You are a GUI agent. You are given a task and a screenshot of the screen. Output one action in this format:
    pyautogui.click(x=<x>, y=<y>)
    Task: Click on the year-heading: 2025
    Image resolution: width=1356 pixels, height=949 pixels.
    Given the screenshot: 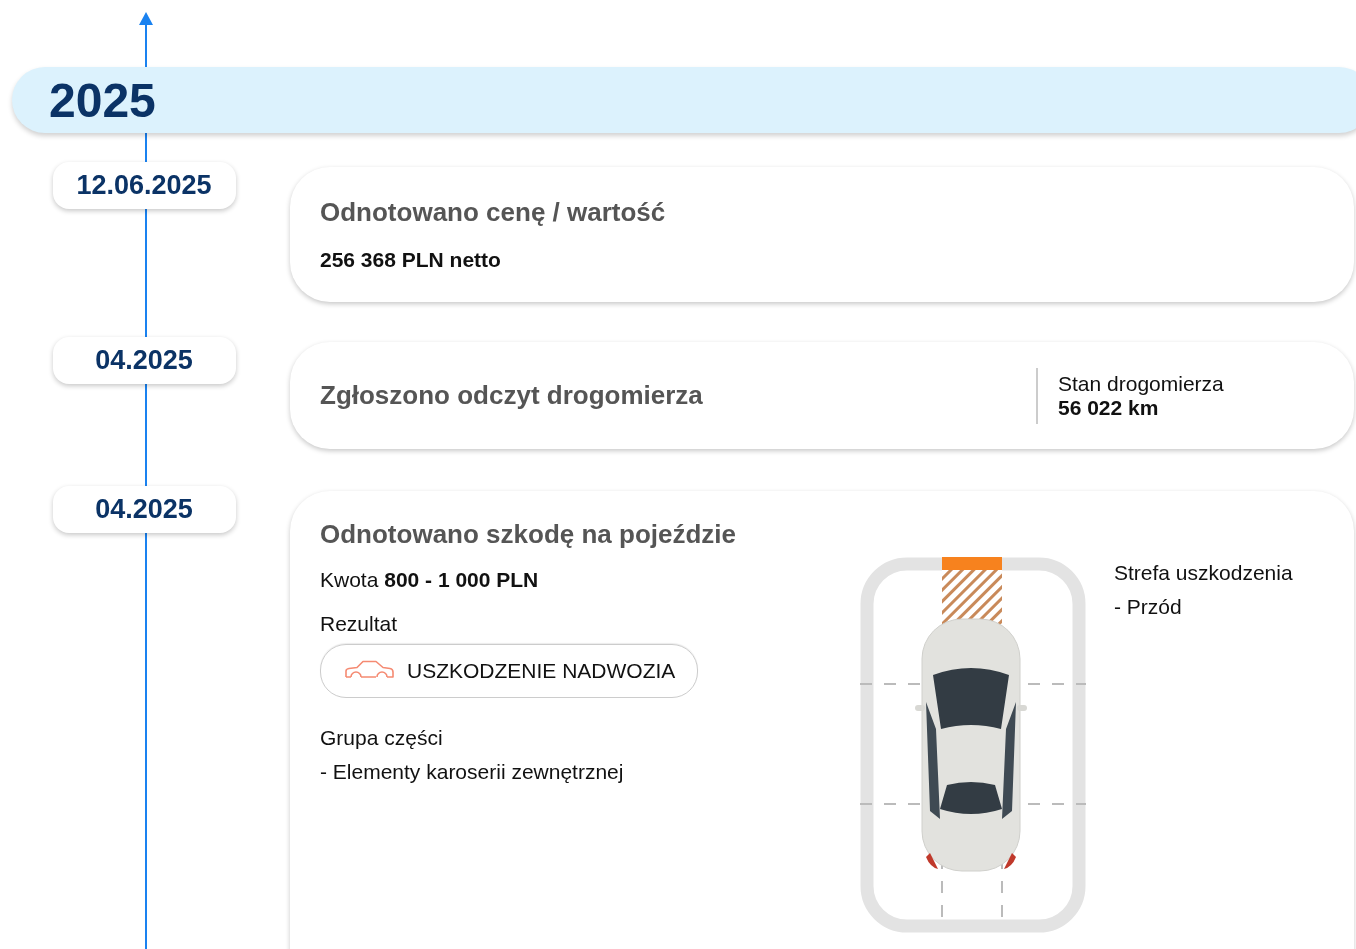 What is the action you would take?
    pyautogui.click(x=102, y=100)
    